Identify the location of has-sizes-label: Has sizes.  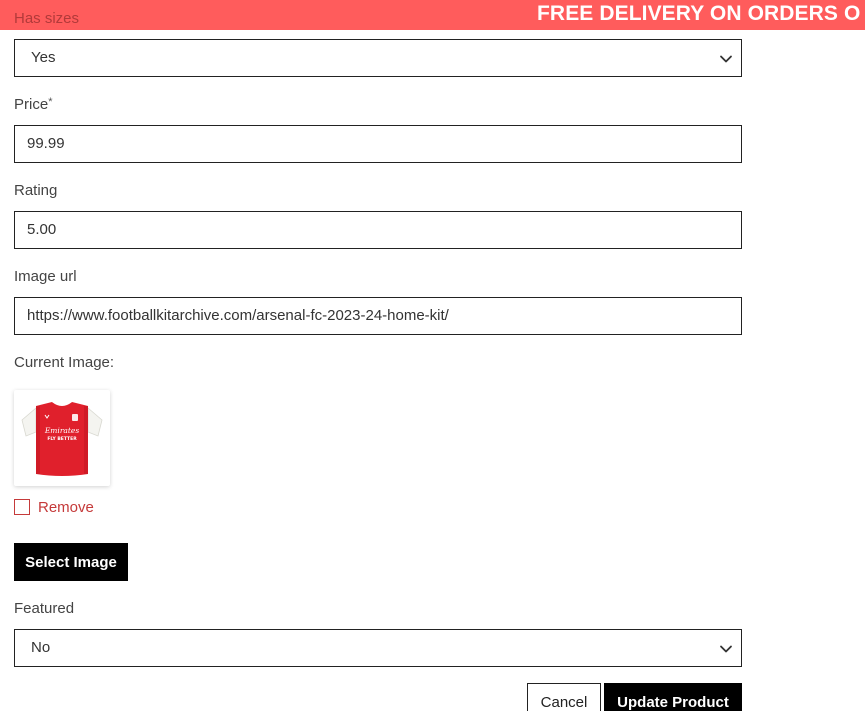
(47, 18).